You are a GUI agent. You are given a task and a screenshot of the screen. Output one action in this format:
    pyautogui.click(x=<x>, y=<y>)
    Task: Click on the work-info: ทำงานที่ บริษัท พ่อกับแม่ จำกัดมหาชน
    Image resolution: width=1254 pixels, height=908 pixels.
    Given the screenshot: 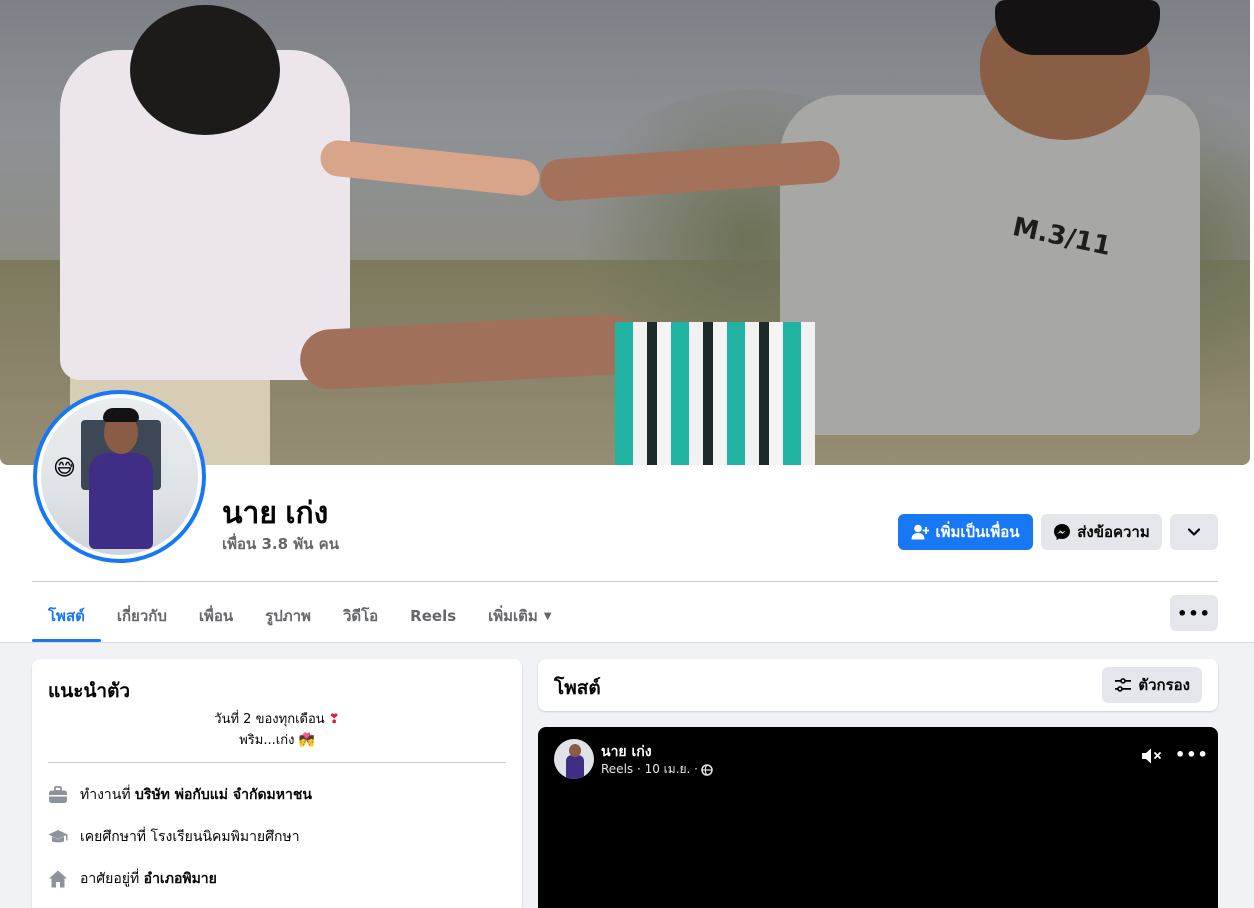 What is the action you would take?
    pyautogui.click(x=180, y=795)
    